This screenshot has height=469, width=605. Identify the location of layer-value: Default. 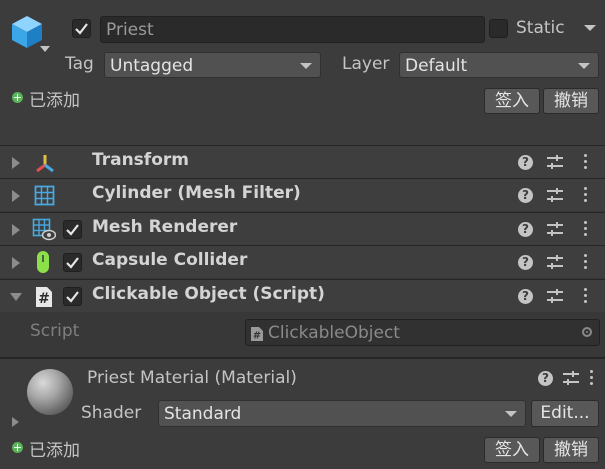
(436, 66).